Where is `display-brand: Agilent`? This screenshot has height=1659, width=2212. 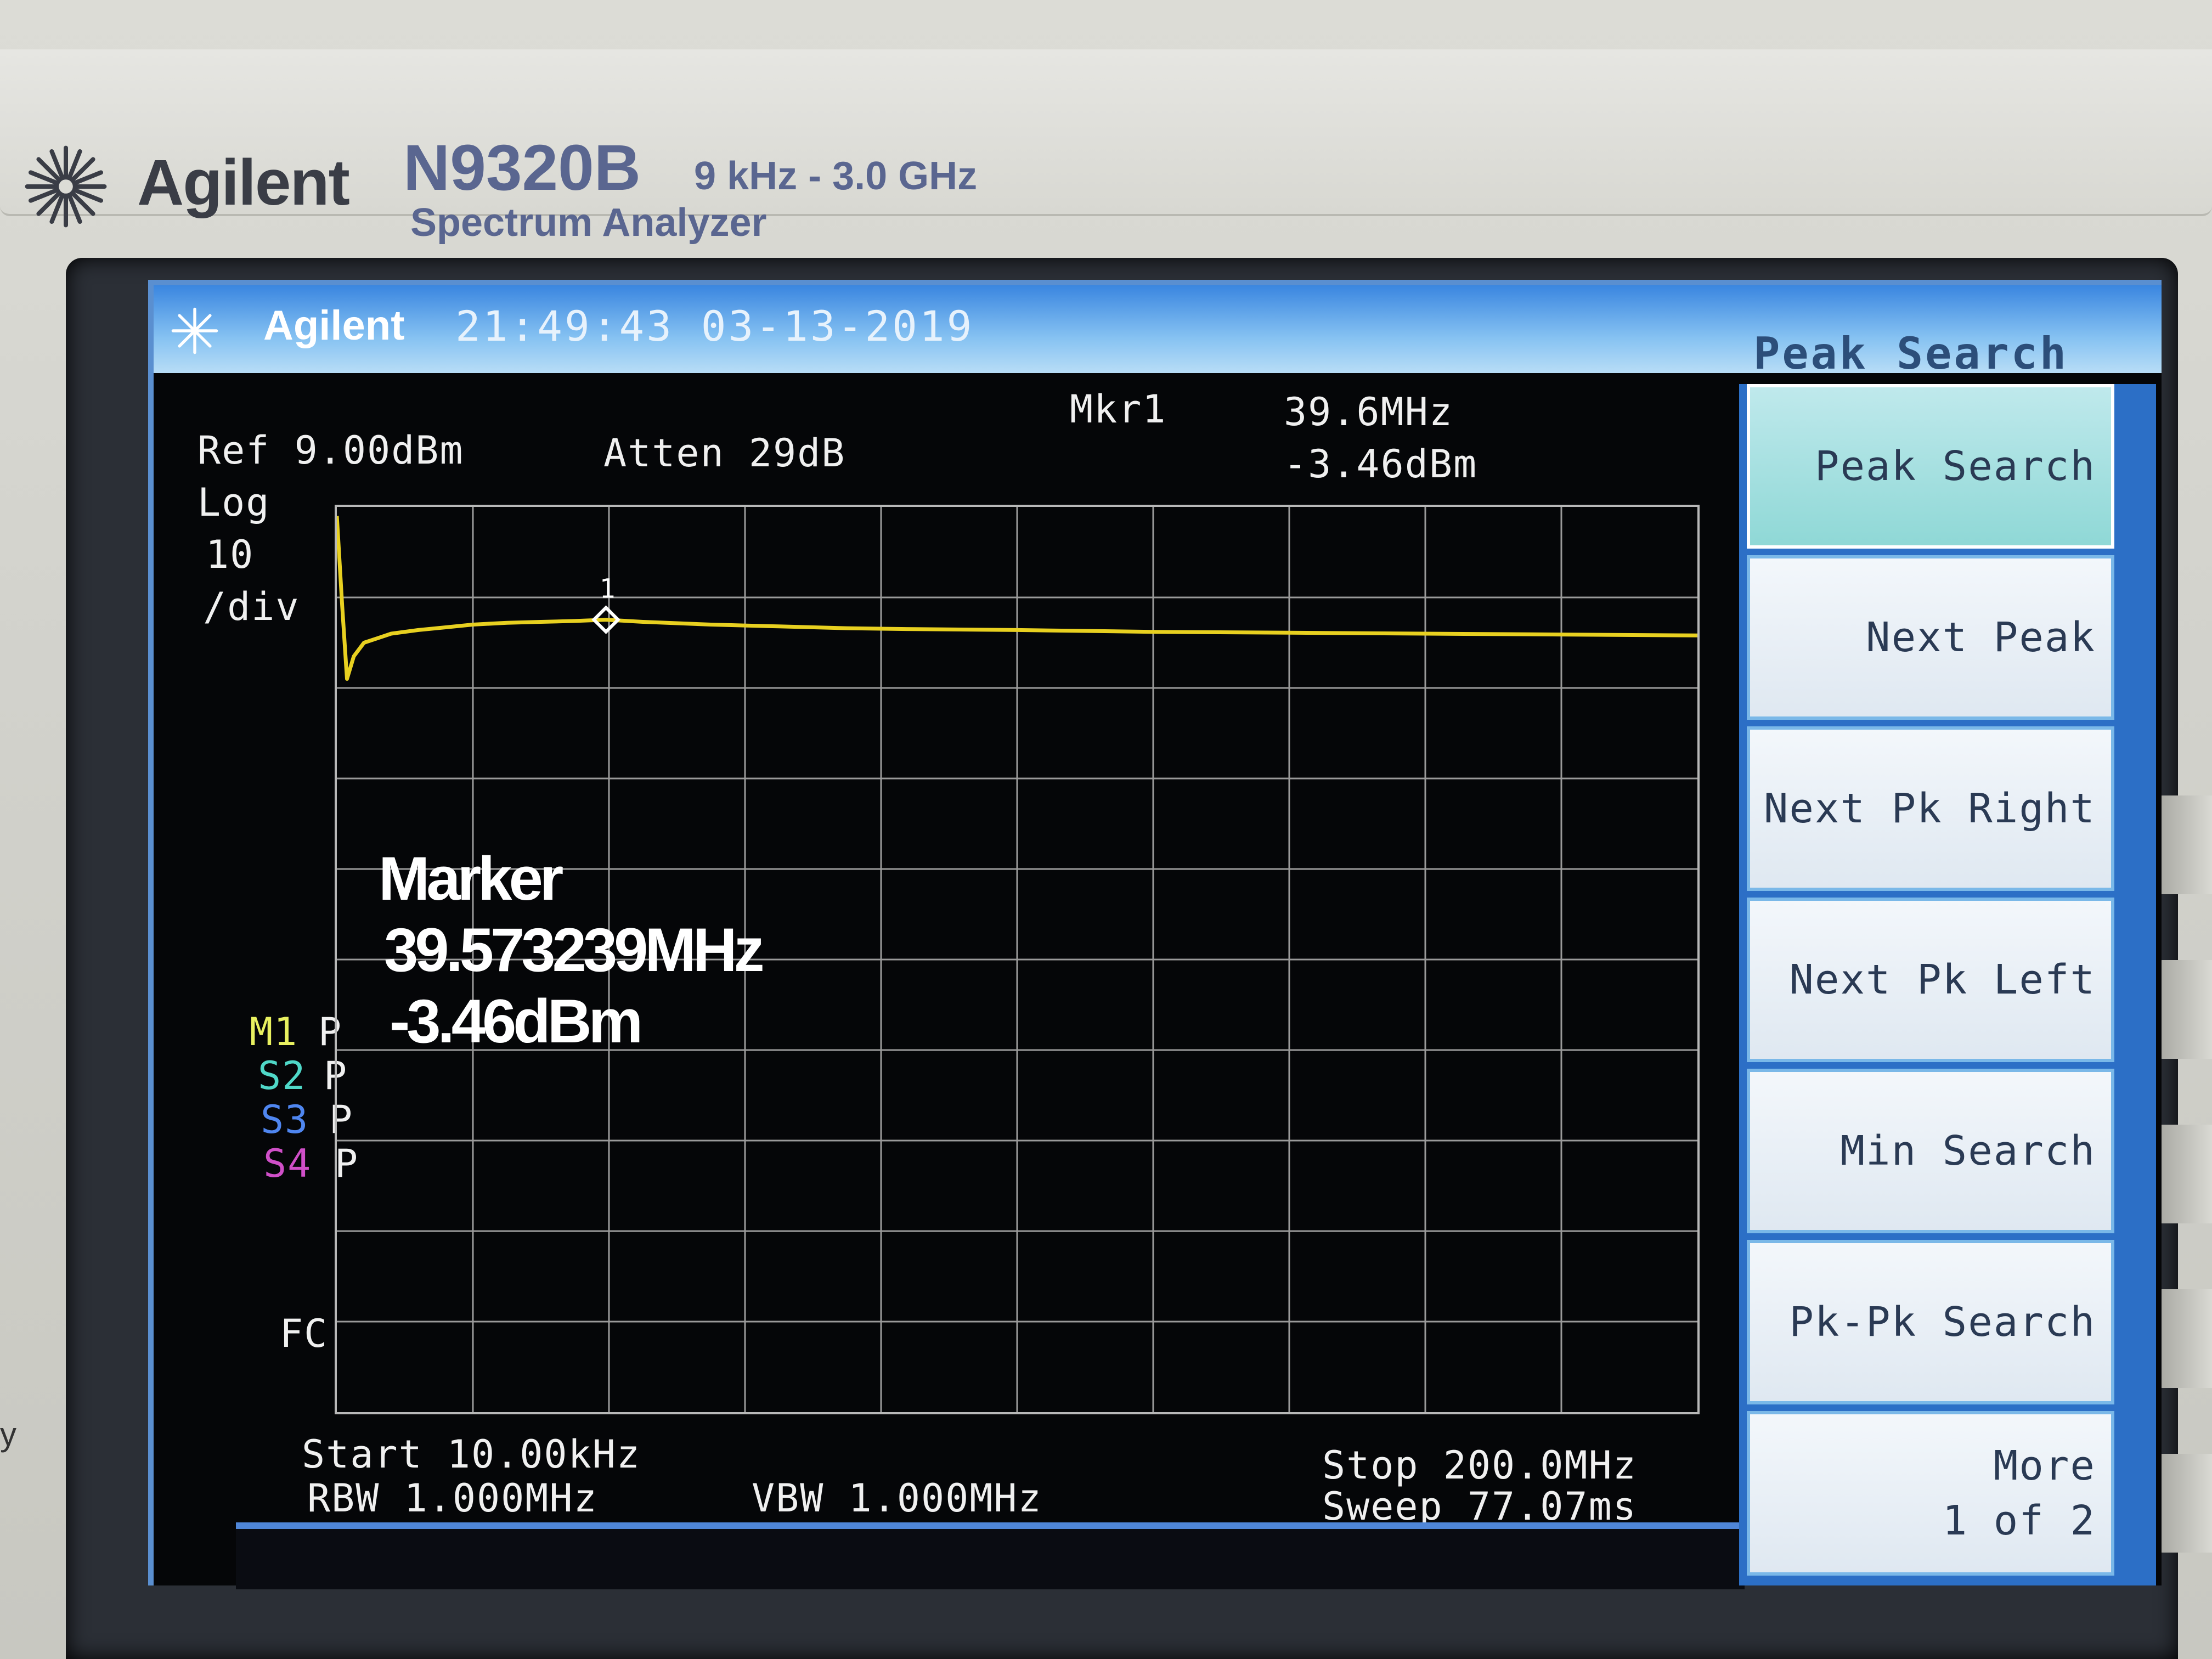
display-brand: Agilent is located at coordinates (334, 325).